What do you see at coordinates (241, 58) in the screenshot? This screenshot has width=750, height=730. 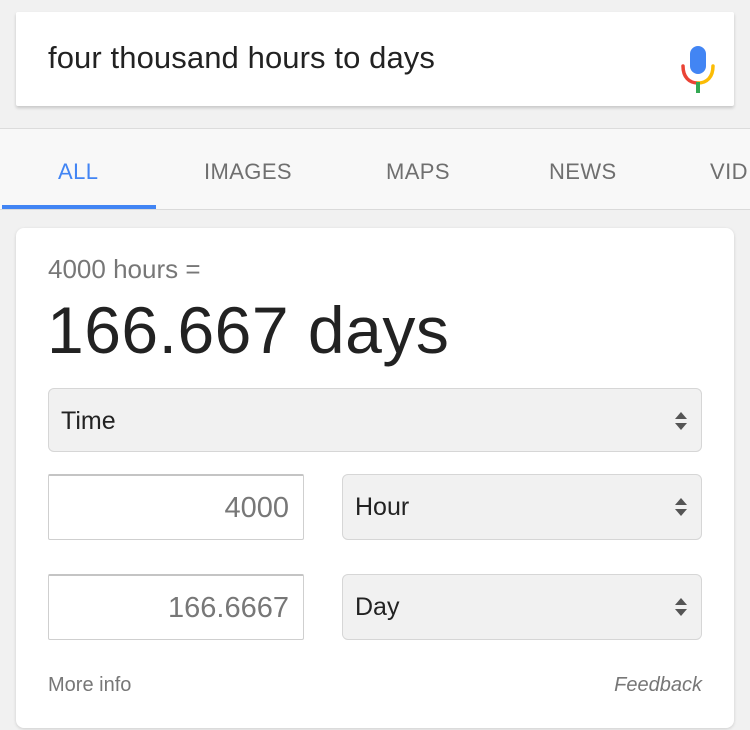 I see `search-query: four thousand hours to days` at bounding box center [241, 58].